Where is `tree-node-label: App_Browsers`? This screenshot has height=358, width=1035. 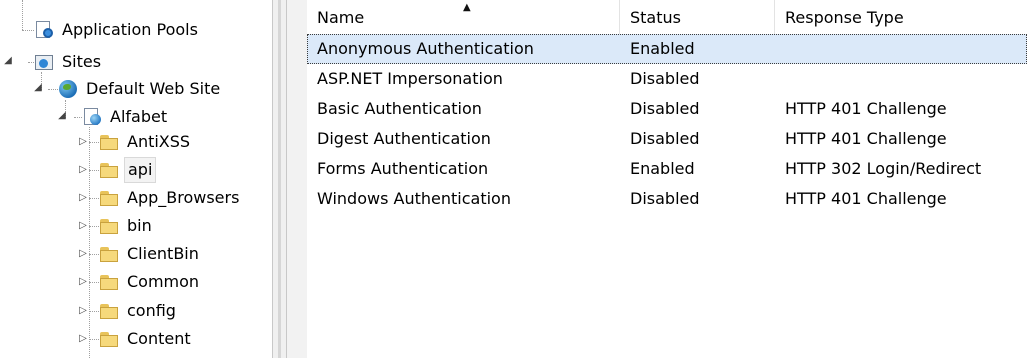
tree-node-label: App_Browsers is located at coordinates (183, 197).